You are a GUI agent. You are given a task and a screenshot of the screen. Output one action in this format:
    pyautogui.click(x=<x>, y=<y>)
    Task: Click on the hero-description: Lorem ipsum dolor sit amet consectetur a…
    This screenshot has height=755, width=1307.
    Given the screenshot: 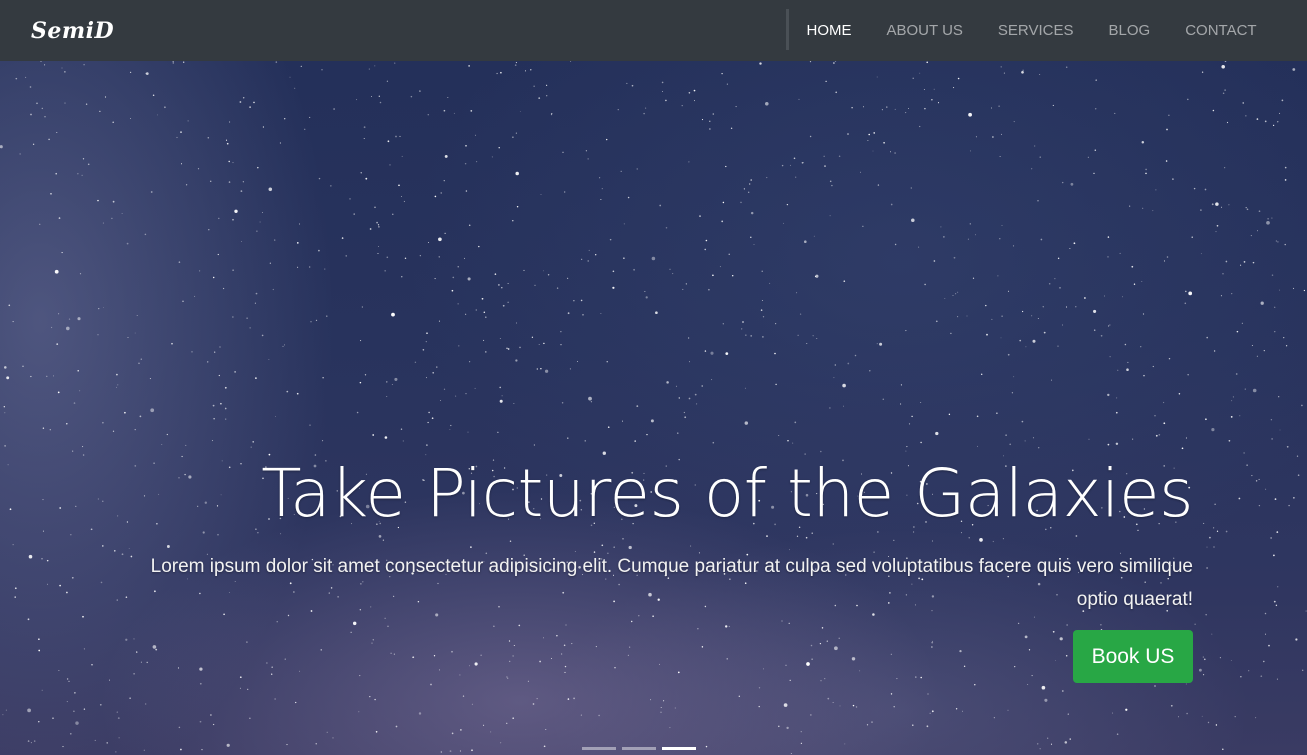 What is the action you would take?
    pyautogui.click(x=671, y=583)
    